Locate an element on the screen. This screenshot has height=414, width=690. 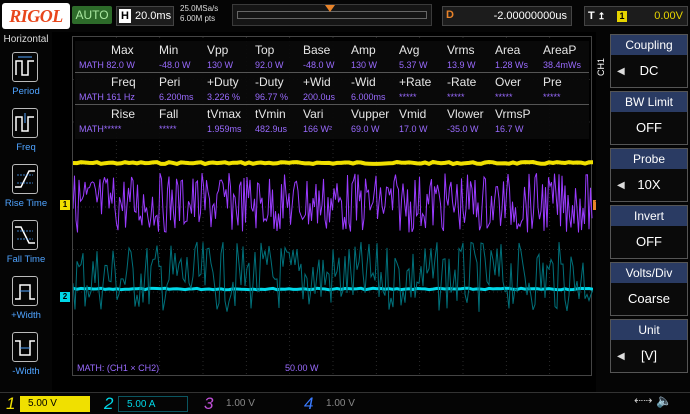
measure-cell: 17.0 W is located at coordinates (413, 129).